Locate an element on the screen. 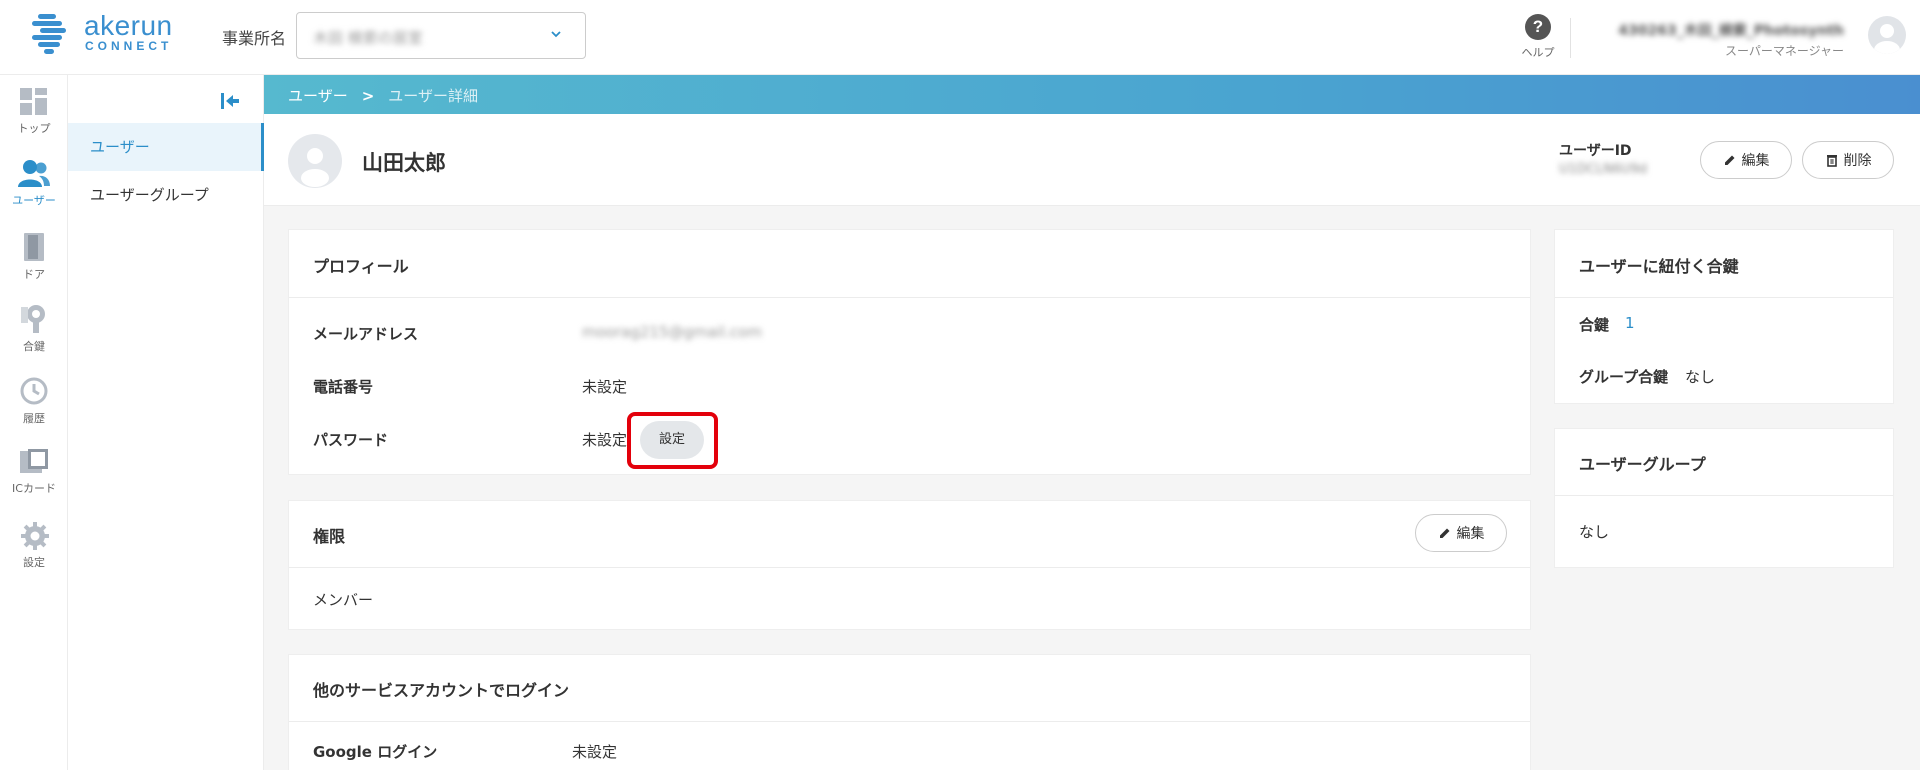 This screenshot has width=1920, height=770. breadcrumb: ユーザー > ユーザー詳細 is located at coordinates (383, 95).